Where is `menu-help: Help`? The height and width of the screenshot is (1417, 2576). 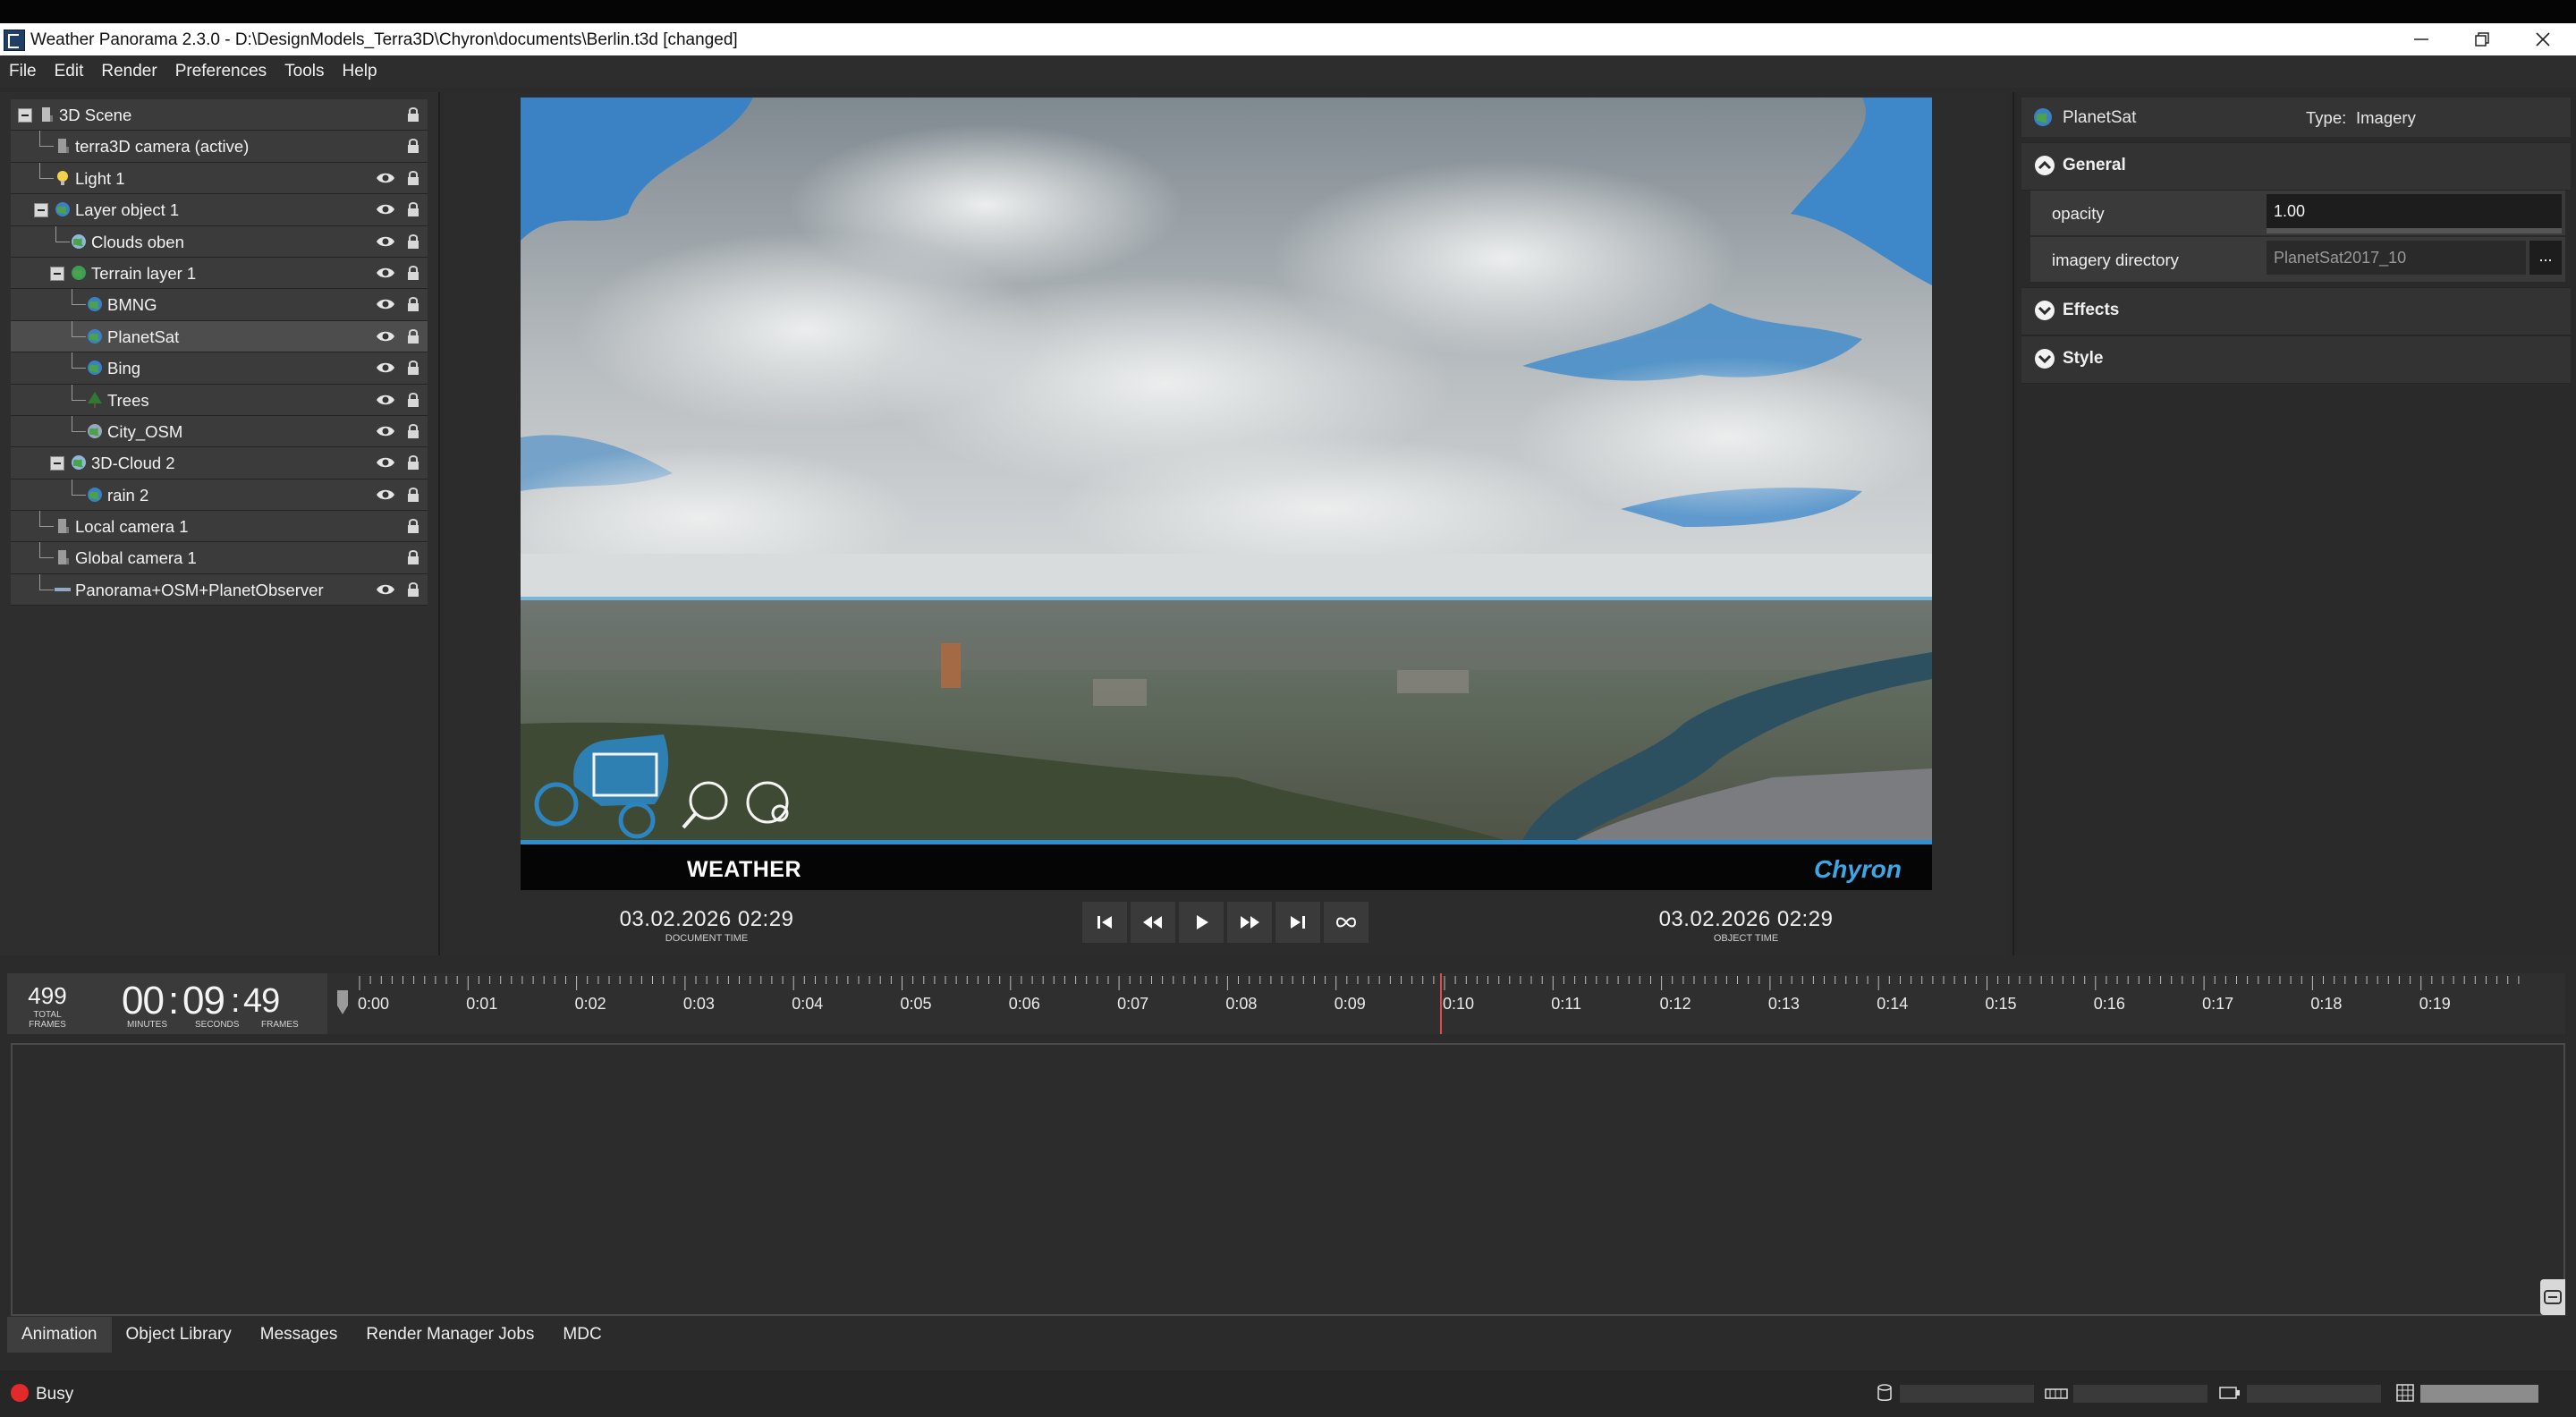
menu-help: Help is located at coordinates (360, 71).